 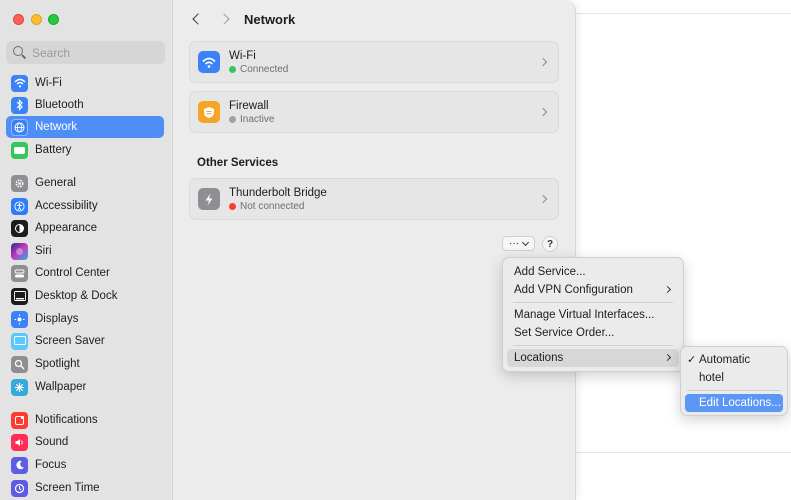 What do you see at coordinates (36, 19) in the screenshot?
I see `minimize-window-button` at bounding box center [36, 19].